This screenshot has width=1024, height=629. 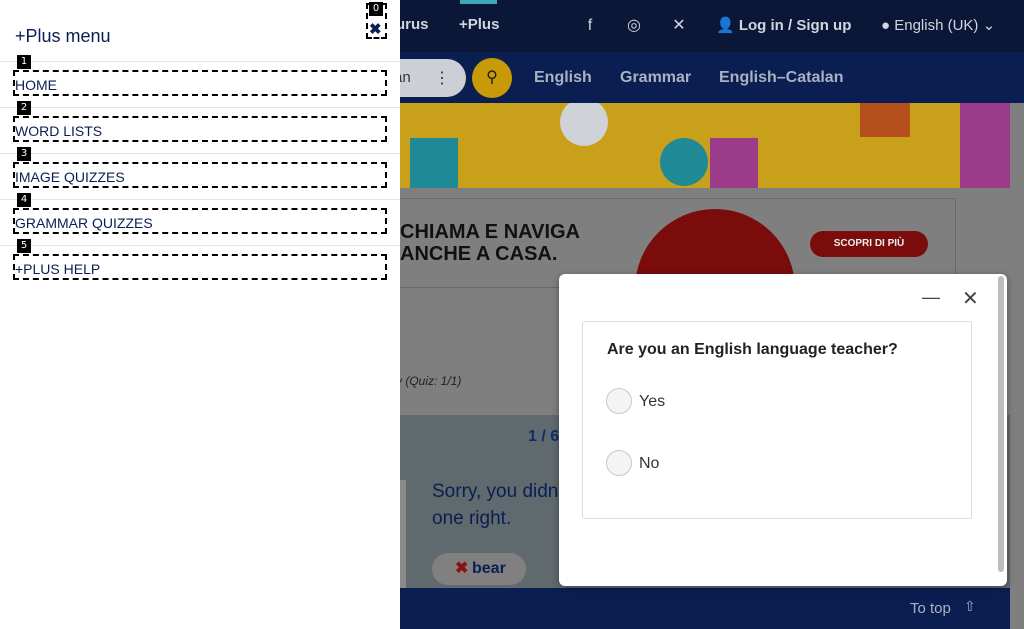 I want to click on answer-label: bear, so click(x=489, y=568).